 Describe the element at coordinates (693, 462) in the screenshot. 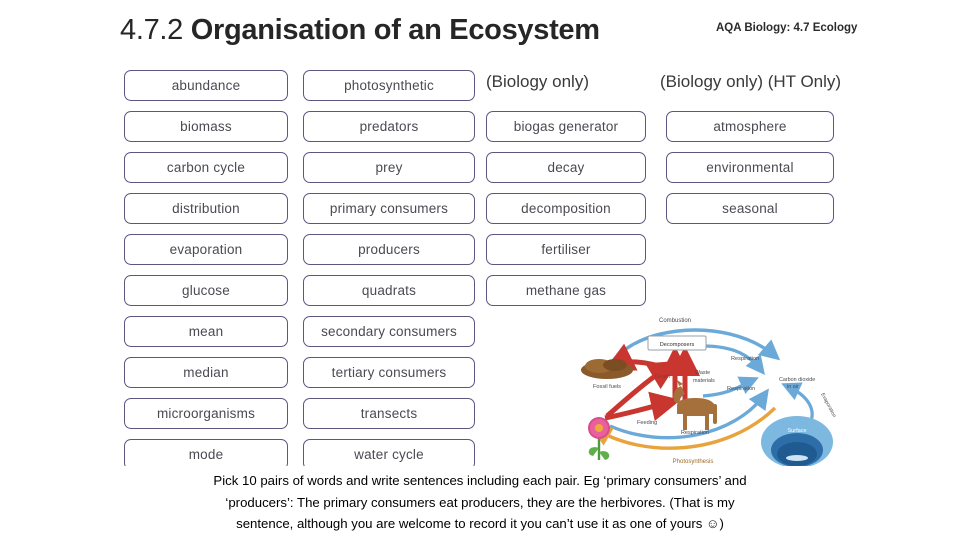

I see `label-photosynthesis: Photosynthesis` at that location.